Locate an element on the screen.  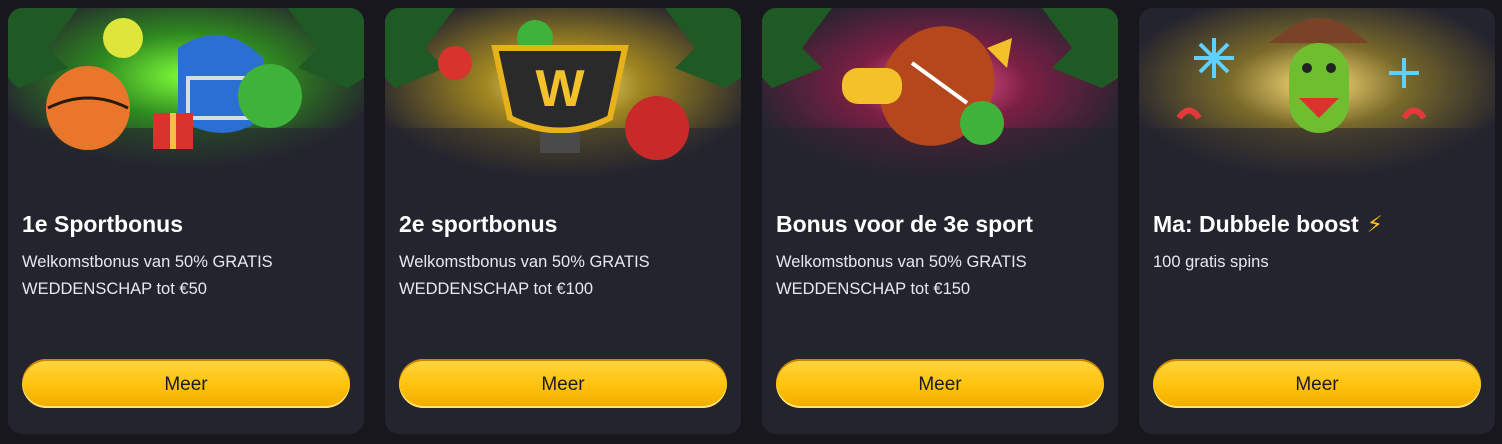
description-line-2: WEDDENSCHAP tot €100 is located at coordinates (496, 289).